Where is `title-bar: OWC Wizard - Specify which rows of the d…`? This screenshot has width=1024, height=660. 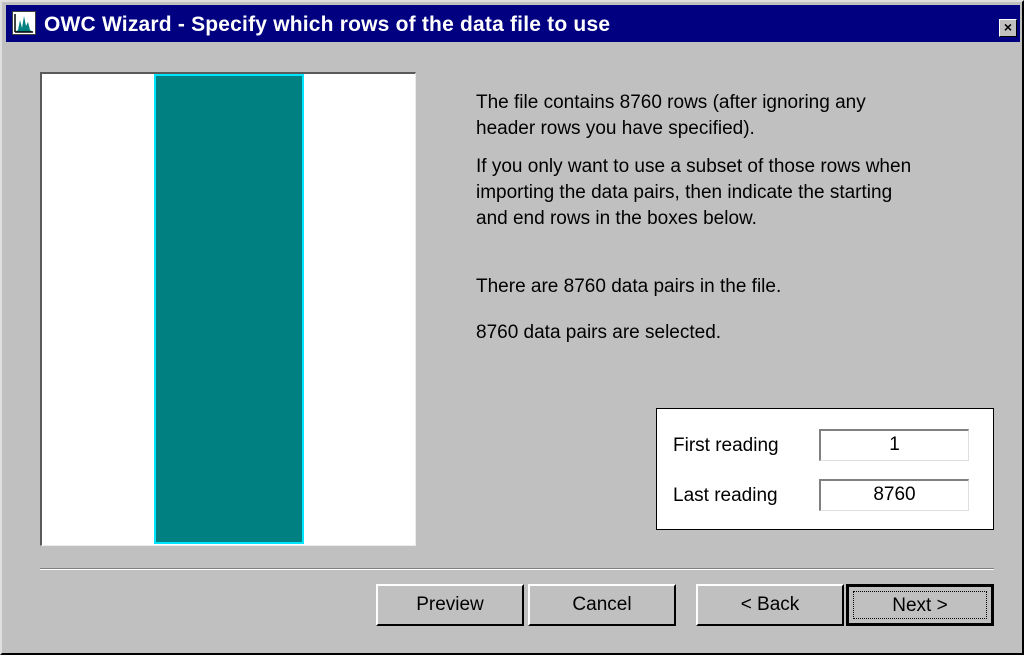 title-bar: OWC Wizard - Specify which rows of the d… is located at coordinates (513, 23).